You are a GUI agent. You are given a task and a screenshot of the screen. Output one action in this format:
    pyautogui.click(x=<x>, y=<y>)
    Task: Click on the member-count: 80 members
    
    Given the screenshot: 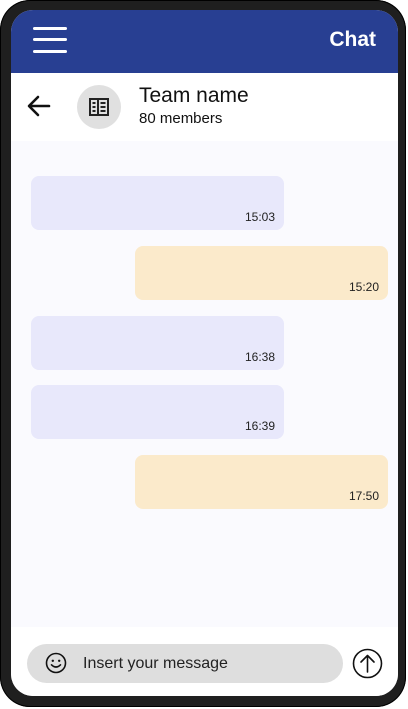 What is the action you would take?
    pyautogui.click(x=181, y=118)
    